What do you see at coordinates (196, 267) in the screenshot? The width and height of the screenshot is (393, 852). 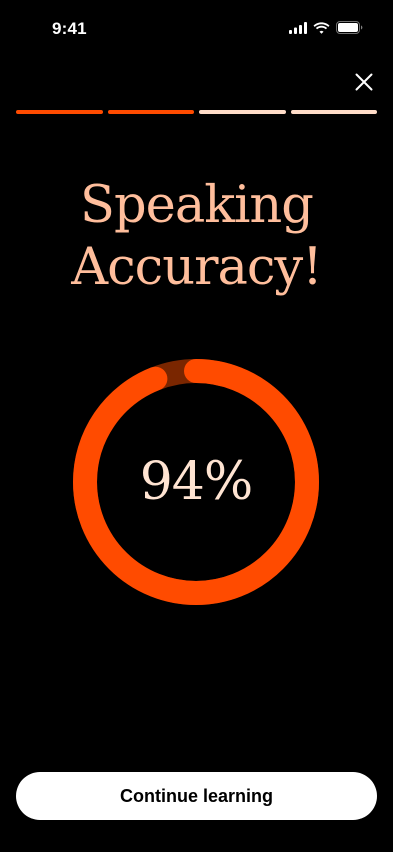 I see `title-line-2: Accuracy!` at bounding box center [196, 267].